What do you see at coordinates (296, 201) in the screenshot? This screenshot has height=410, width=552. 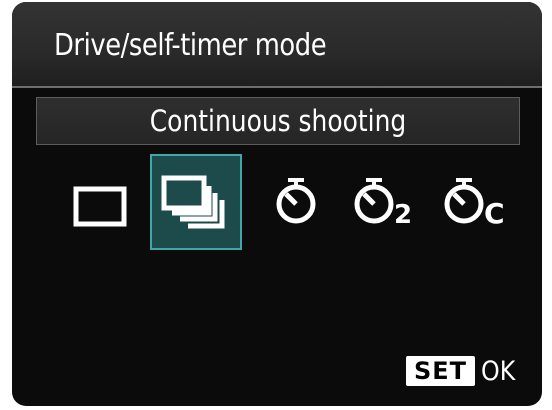 I see `self-timer-10s-icon` at bounding box center [296, 201].